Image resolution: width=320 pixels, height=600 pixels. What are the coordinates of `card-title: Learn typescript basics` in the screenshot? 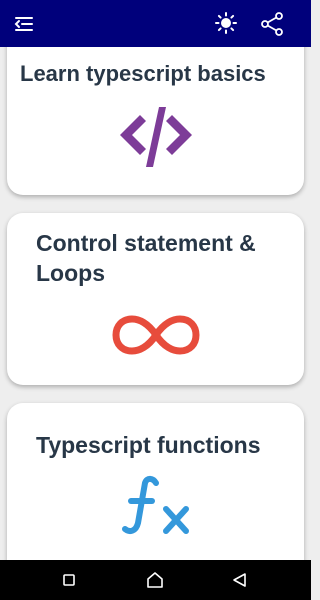 It's located at (143, 73).